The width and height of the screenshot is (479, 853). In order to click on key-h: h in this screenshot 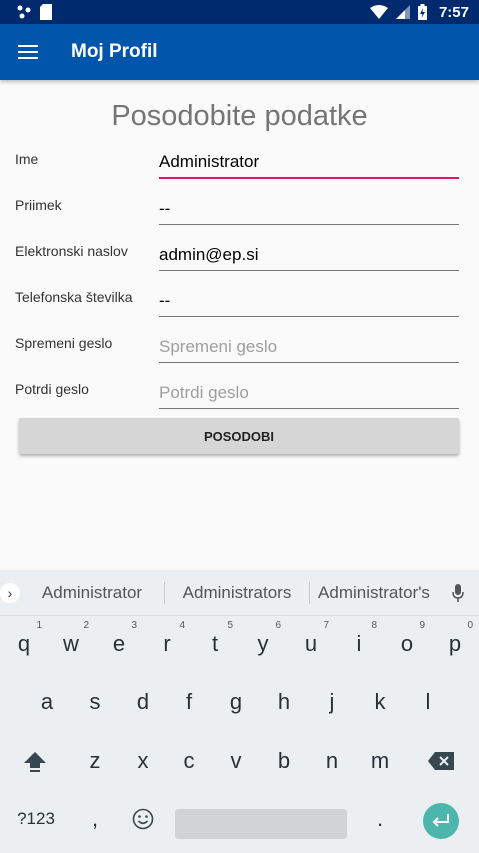, I will do `click(284, 702)`.